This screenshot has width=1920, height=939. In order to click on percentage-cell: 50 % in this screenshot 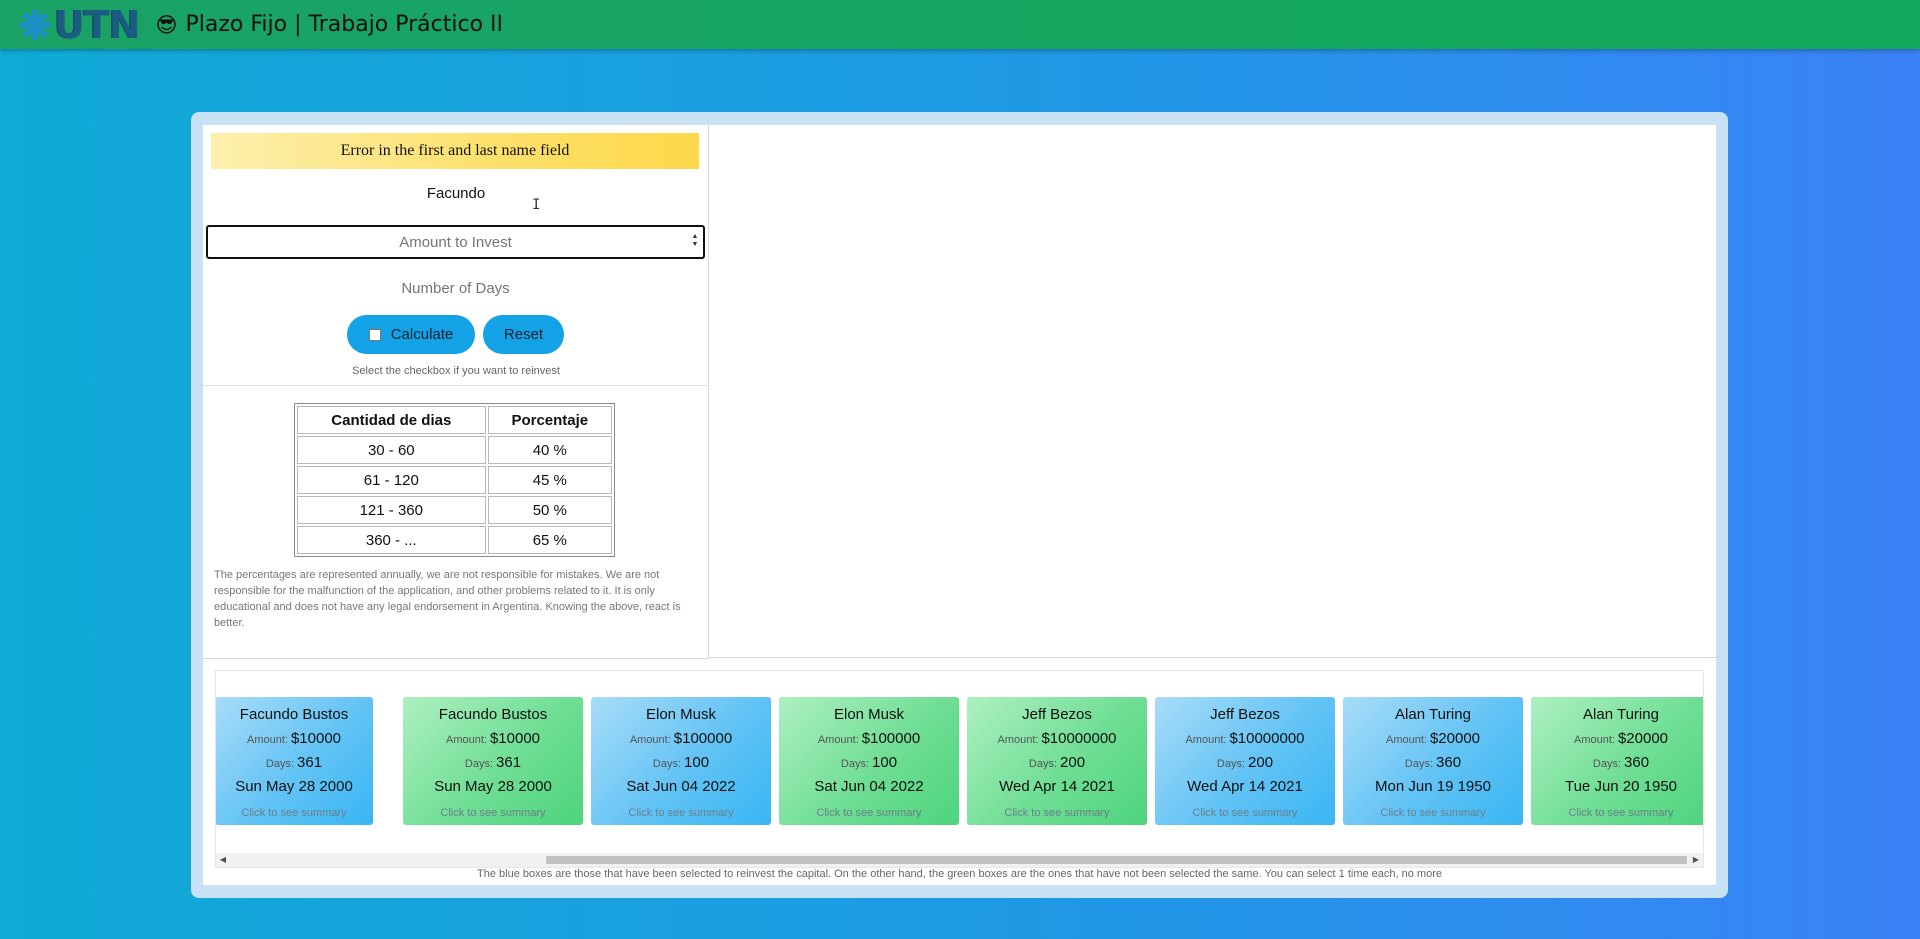, I will do `click(549, 510)`.